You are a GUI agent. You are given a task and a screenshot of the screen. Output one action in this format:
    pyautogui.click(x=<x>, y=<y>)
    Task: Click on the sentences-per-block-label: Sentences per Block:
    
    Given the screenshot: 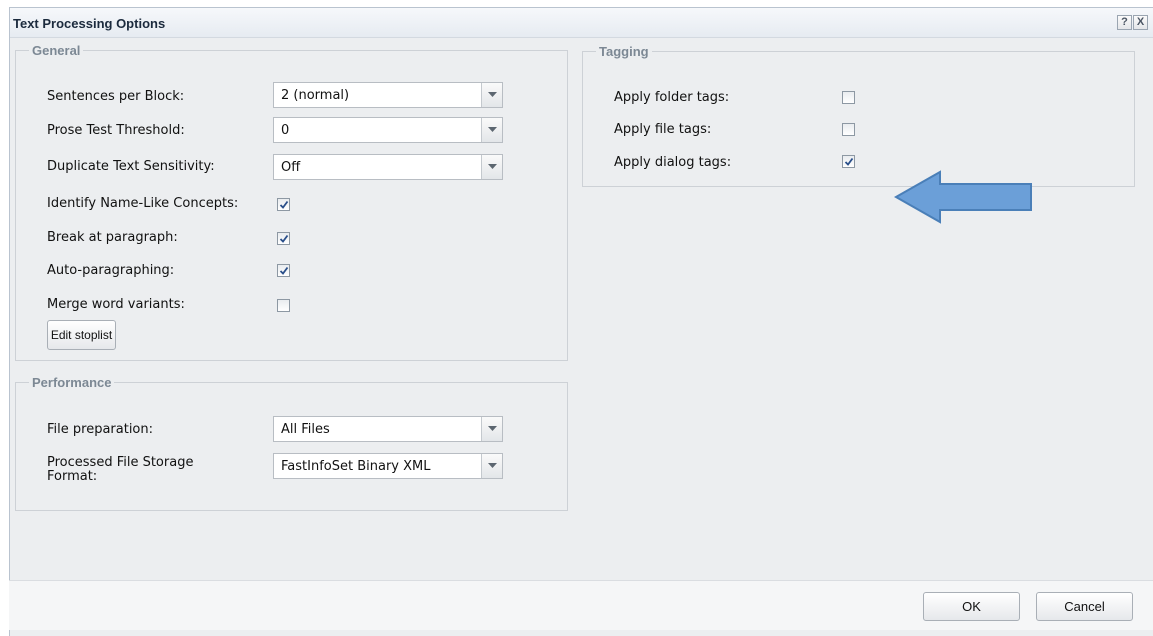 What is the action you would take?
    pyautogui.click(x=116, y=96)
    